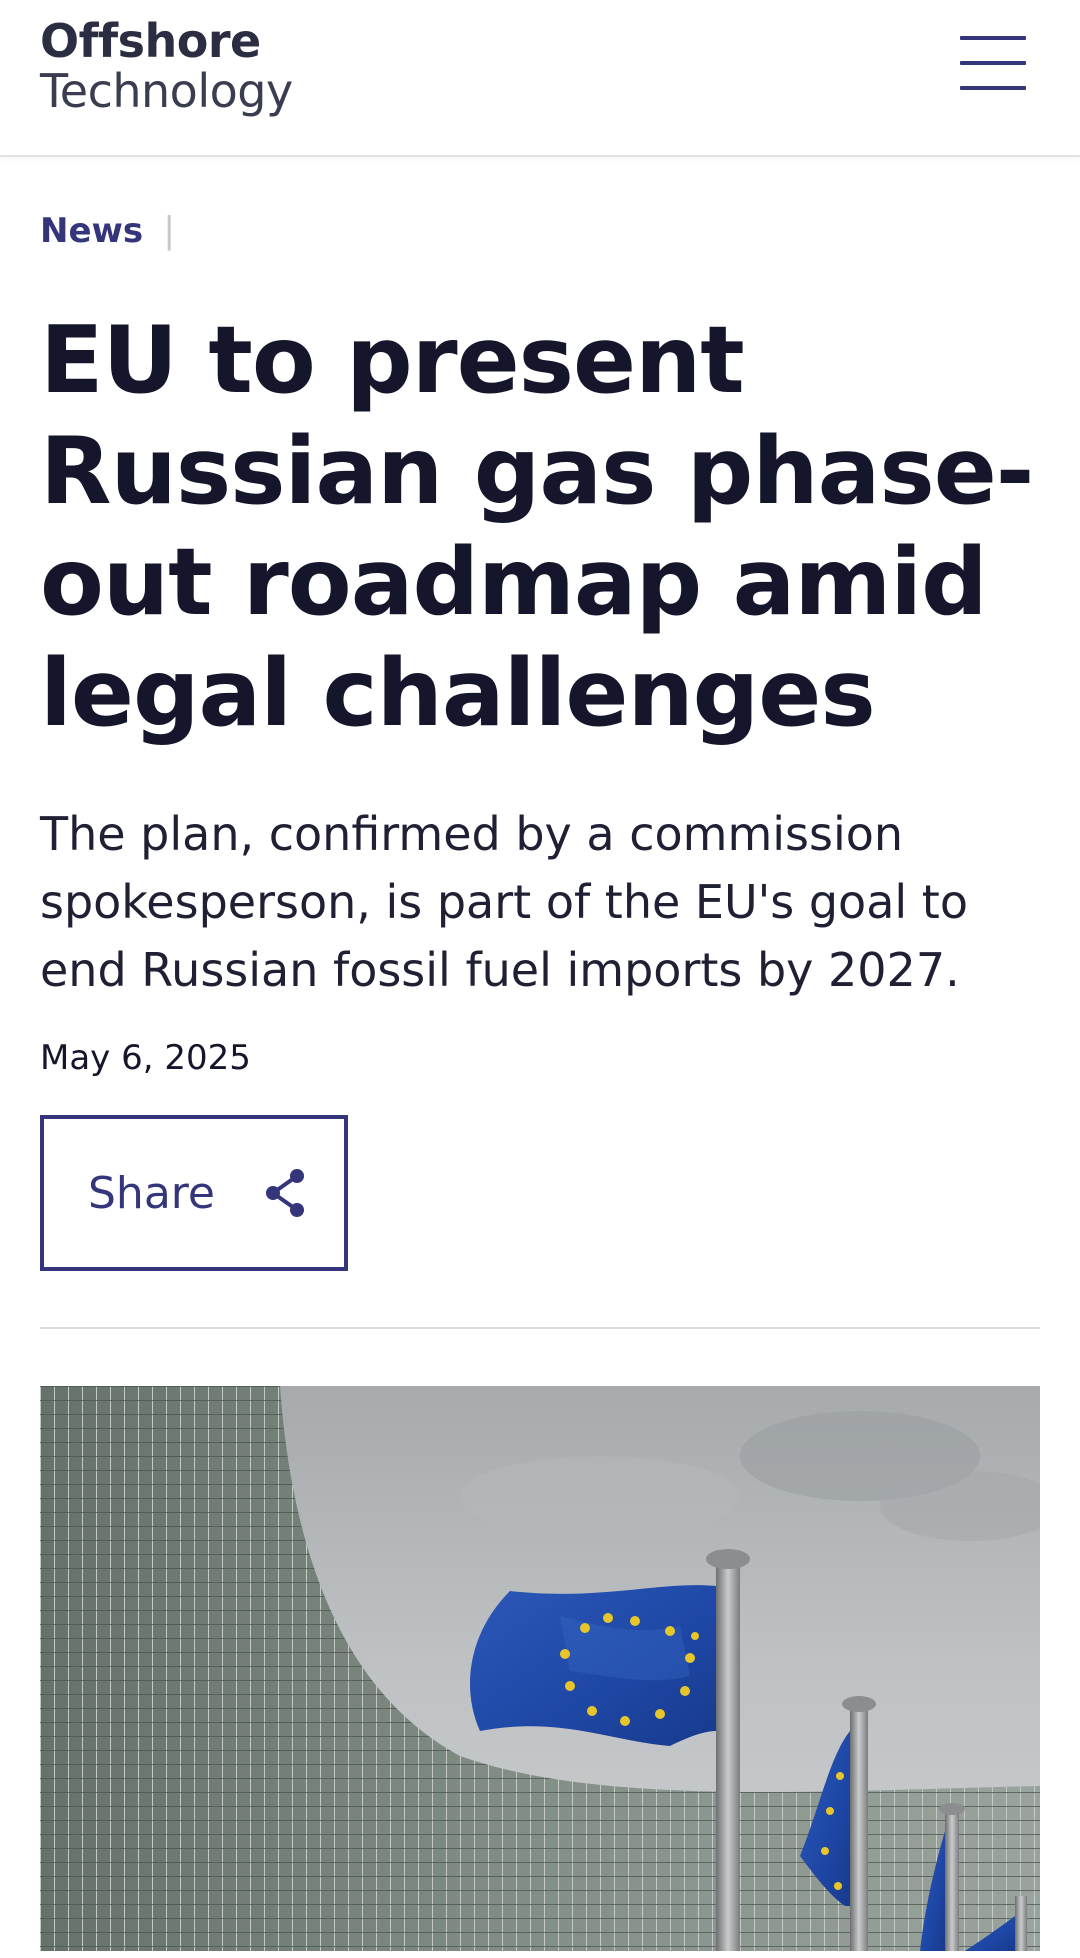 The width and height of the screenshot is (1080, 1958). I want to click on menu-bar-middle, so click(993, 63).